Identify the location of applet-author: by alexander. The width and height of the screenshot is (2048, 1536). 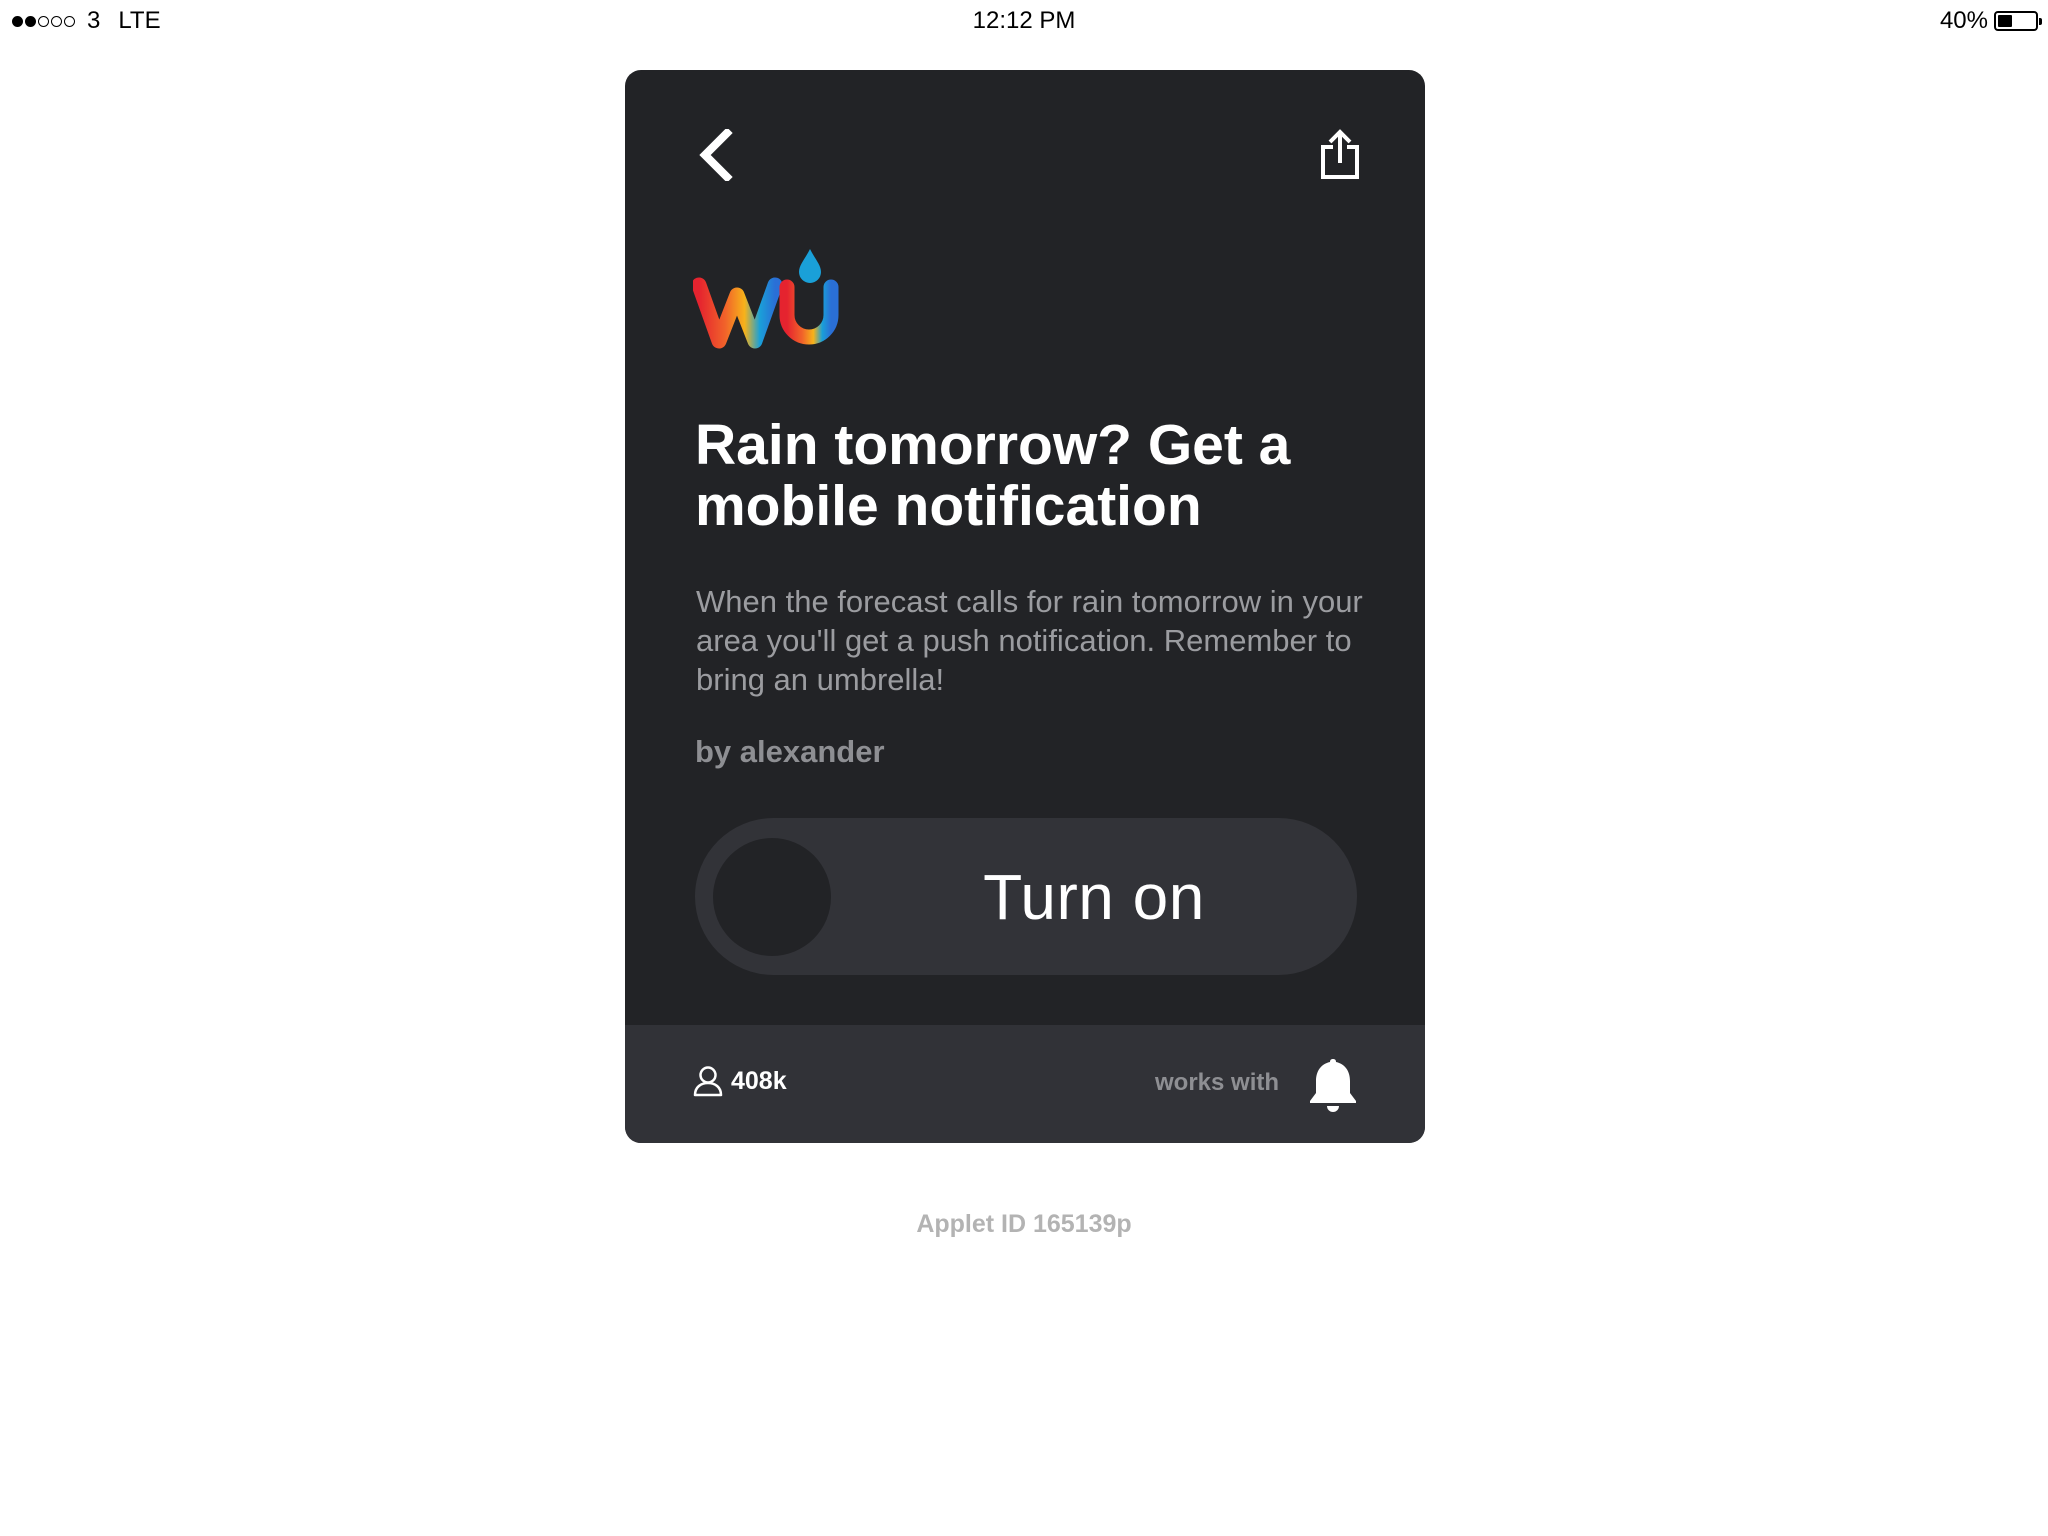
(790, 751).